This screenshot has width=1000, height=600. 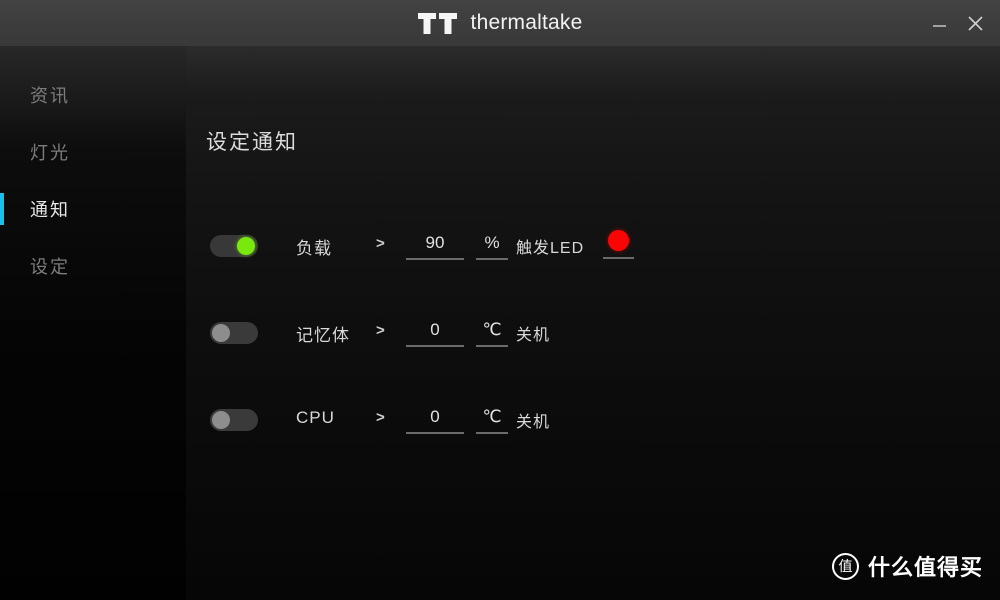 What do you see at coordinates (492, 329) in the screenshot?
I see `unit-value-memory: ℃` at bounding box center [492, 329].